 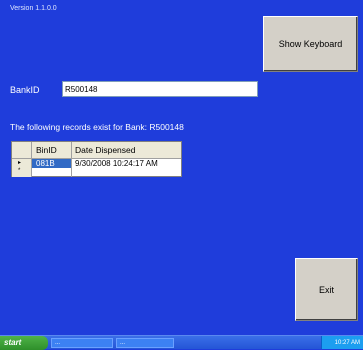 I want to click on table-row: ▸ 081B 9/30/2008 10:24:17 AM, so click(x=96, y=163).